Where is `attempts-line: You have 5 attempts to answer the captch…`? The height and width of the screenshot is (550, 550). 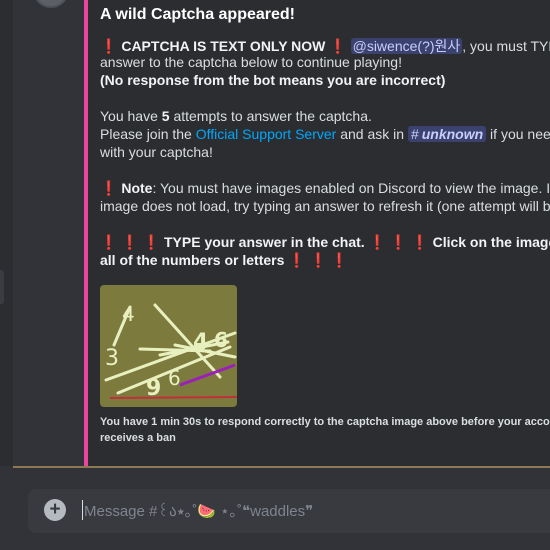 attempts-line: You have 5 attempts to answer the captch… is located at coordinates (236, 116).